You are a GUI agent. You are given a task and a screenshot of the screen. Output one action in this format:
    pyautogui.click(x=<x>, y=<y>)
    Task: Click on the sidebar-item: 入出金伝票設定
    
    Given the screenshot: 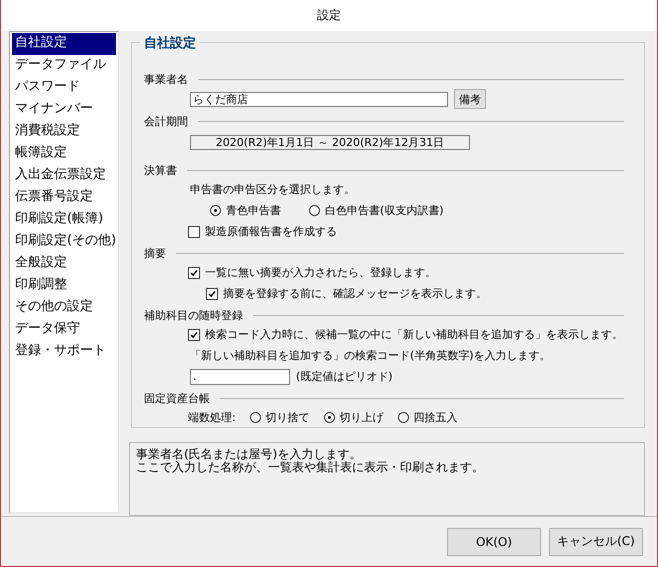 What is the action you would take?
    pyautogui.click(x=64, y=176)
    